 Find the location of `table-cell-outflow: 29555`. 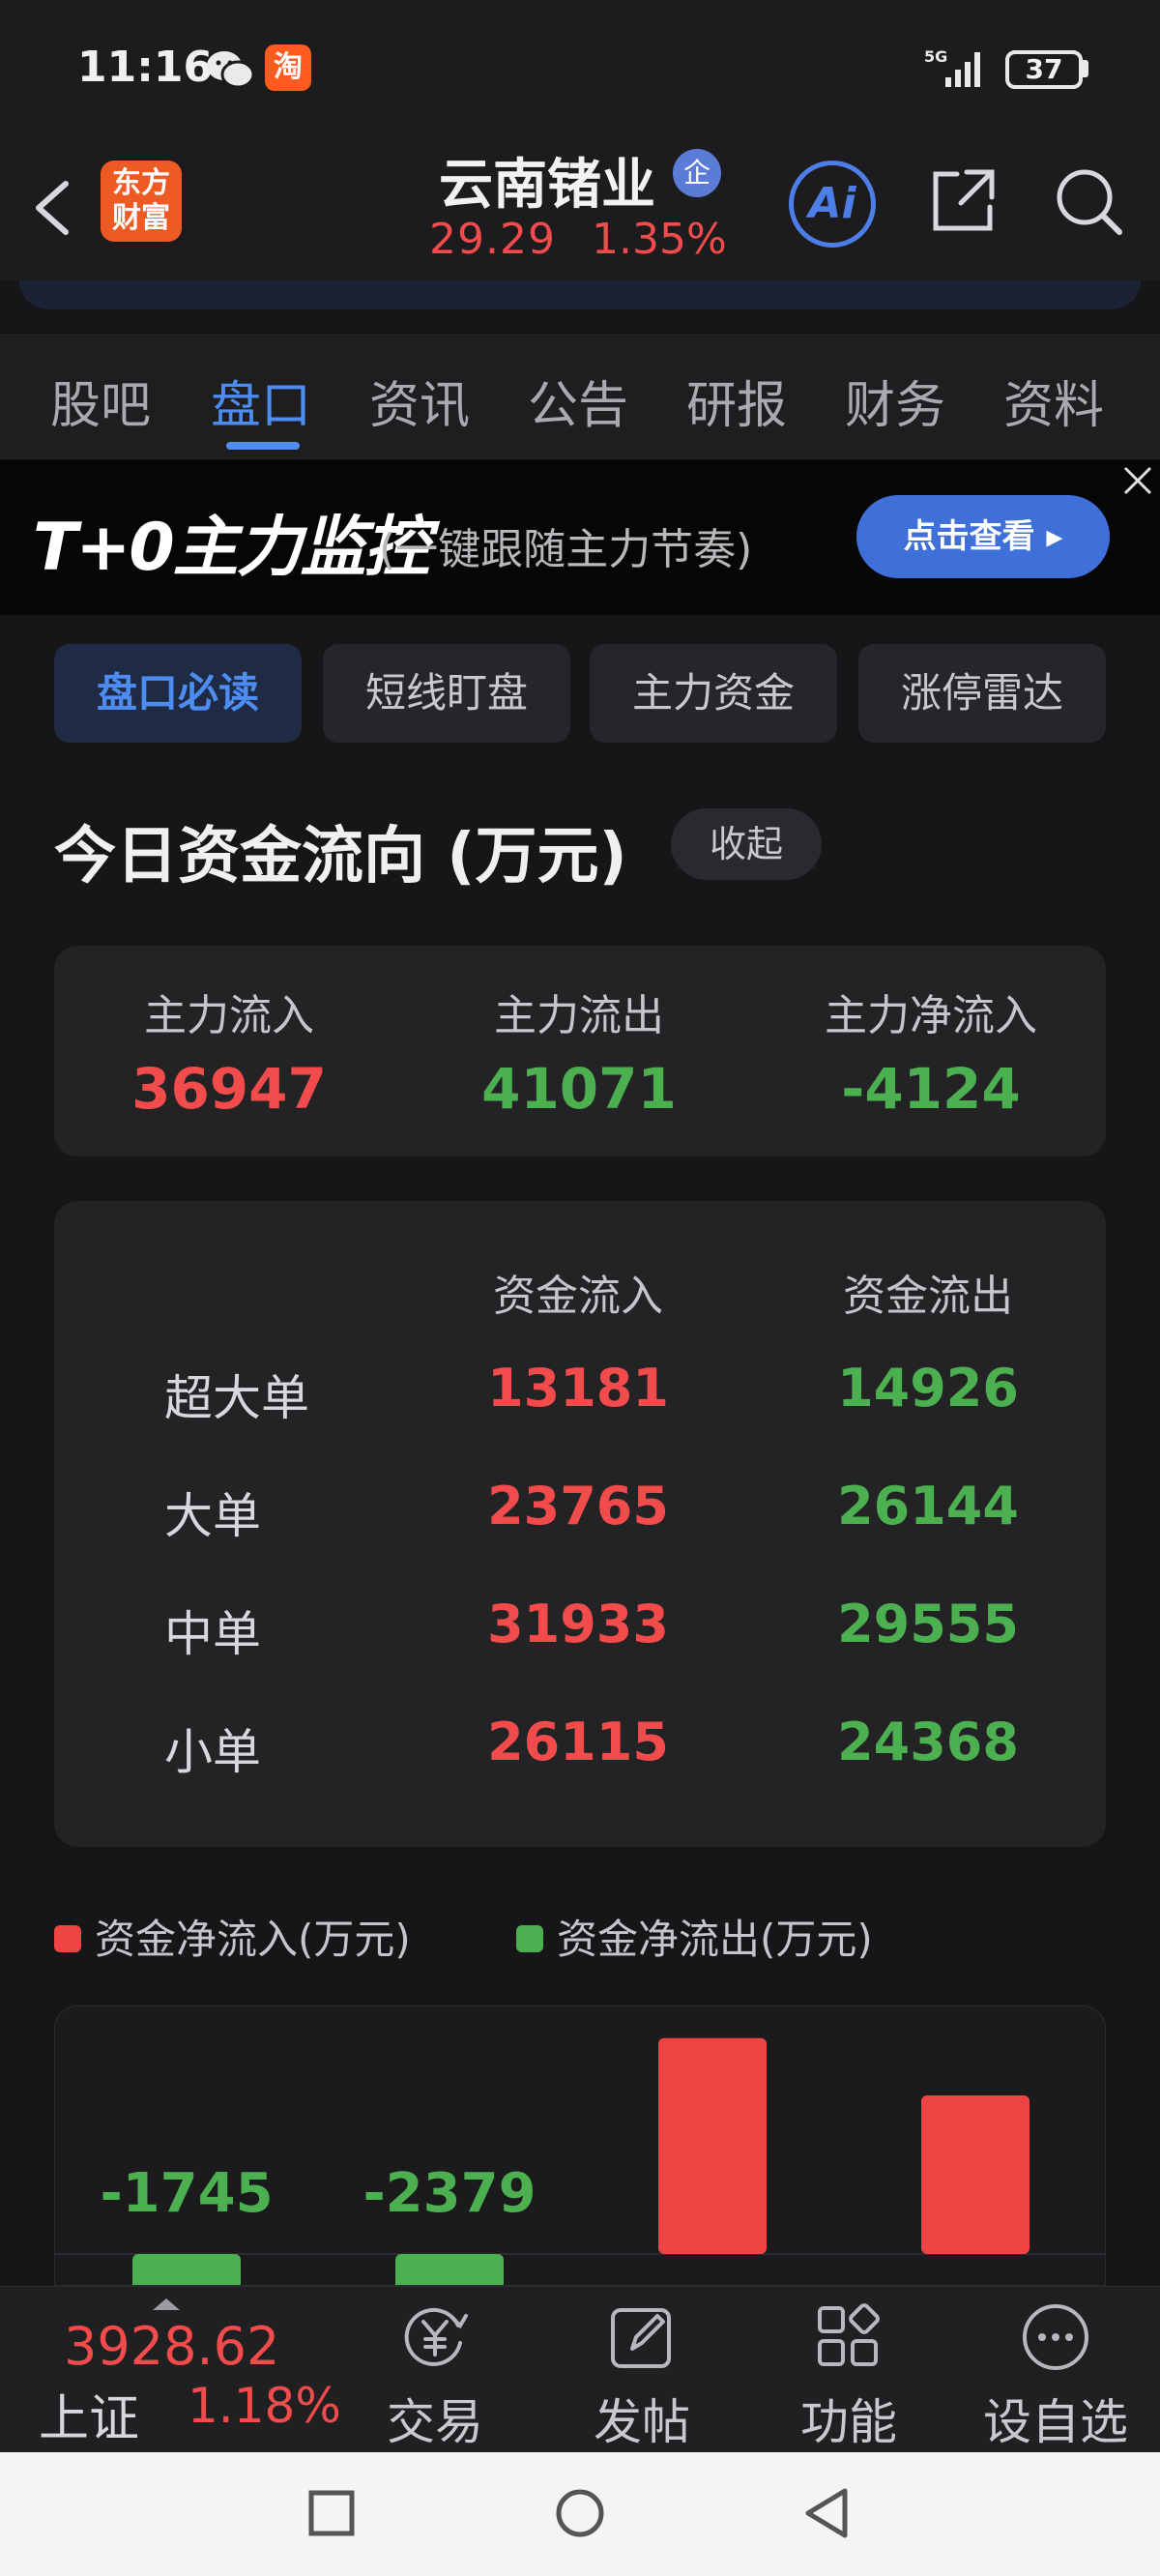

table-cell-outflow: 29555 is located at coordinates (928, 1624).